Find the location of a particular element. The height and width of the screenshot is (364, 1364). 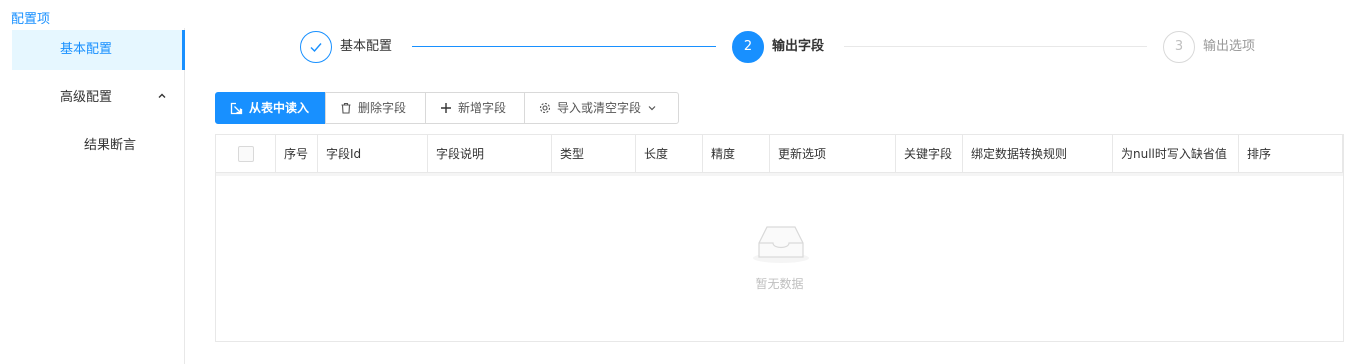

sidebar: 基本配置 高级配置 结果断言 is located at coordinates (92, 196).